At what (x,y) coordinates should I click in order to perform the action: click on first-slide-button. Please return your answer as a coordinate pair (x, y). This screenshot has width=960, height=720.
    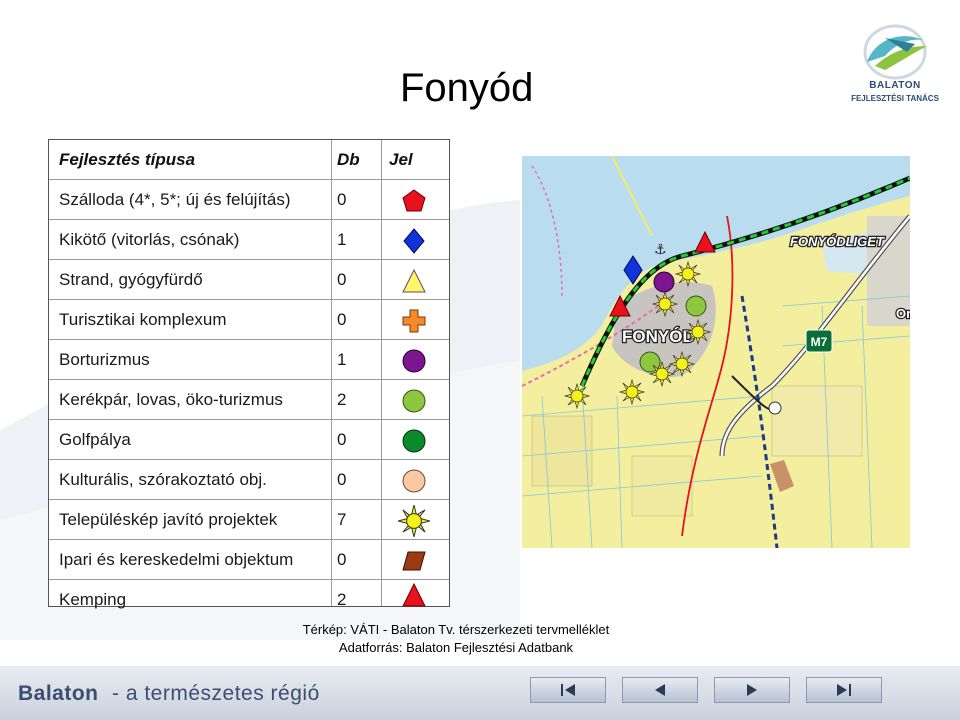
    Looking at the image, I should click on (568, 690).